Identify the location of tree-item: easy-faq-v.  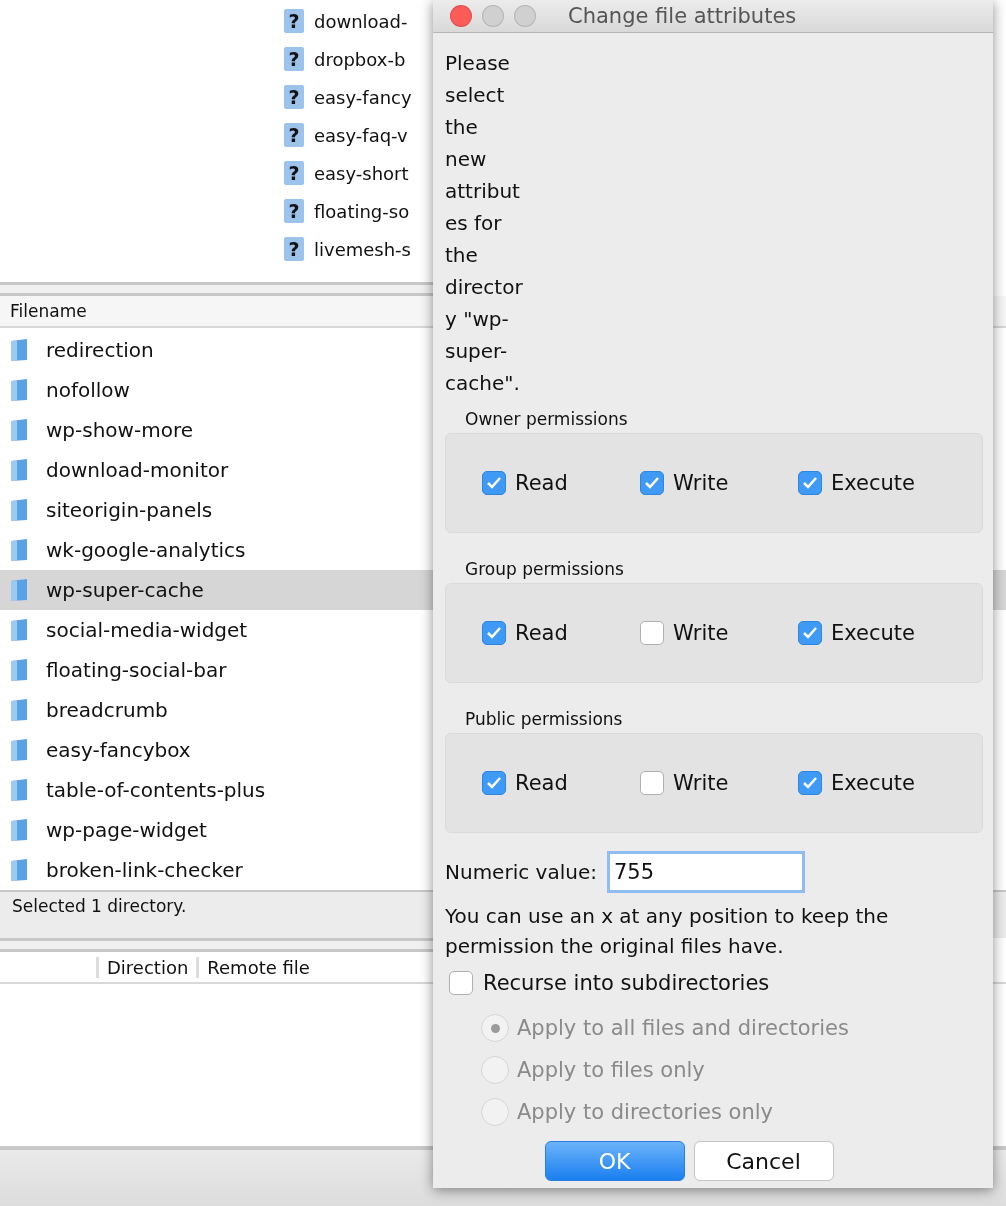
(361, 135).